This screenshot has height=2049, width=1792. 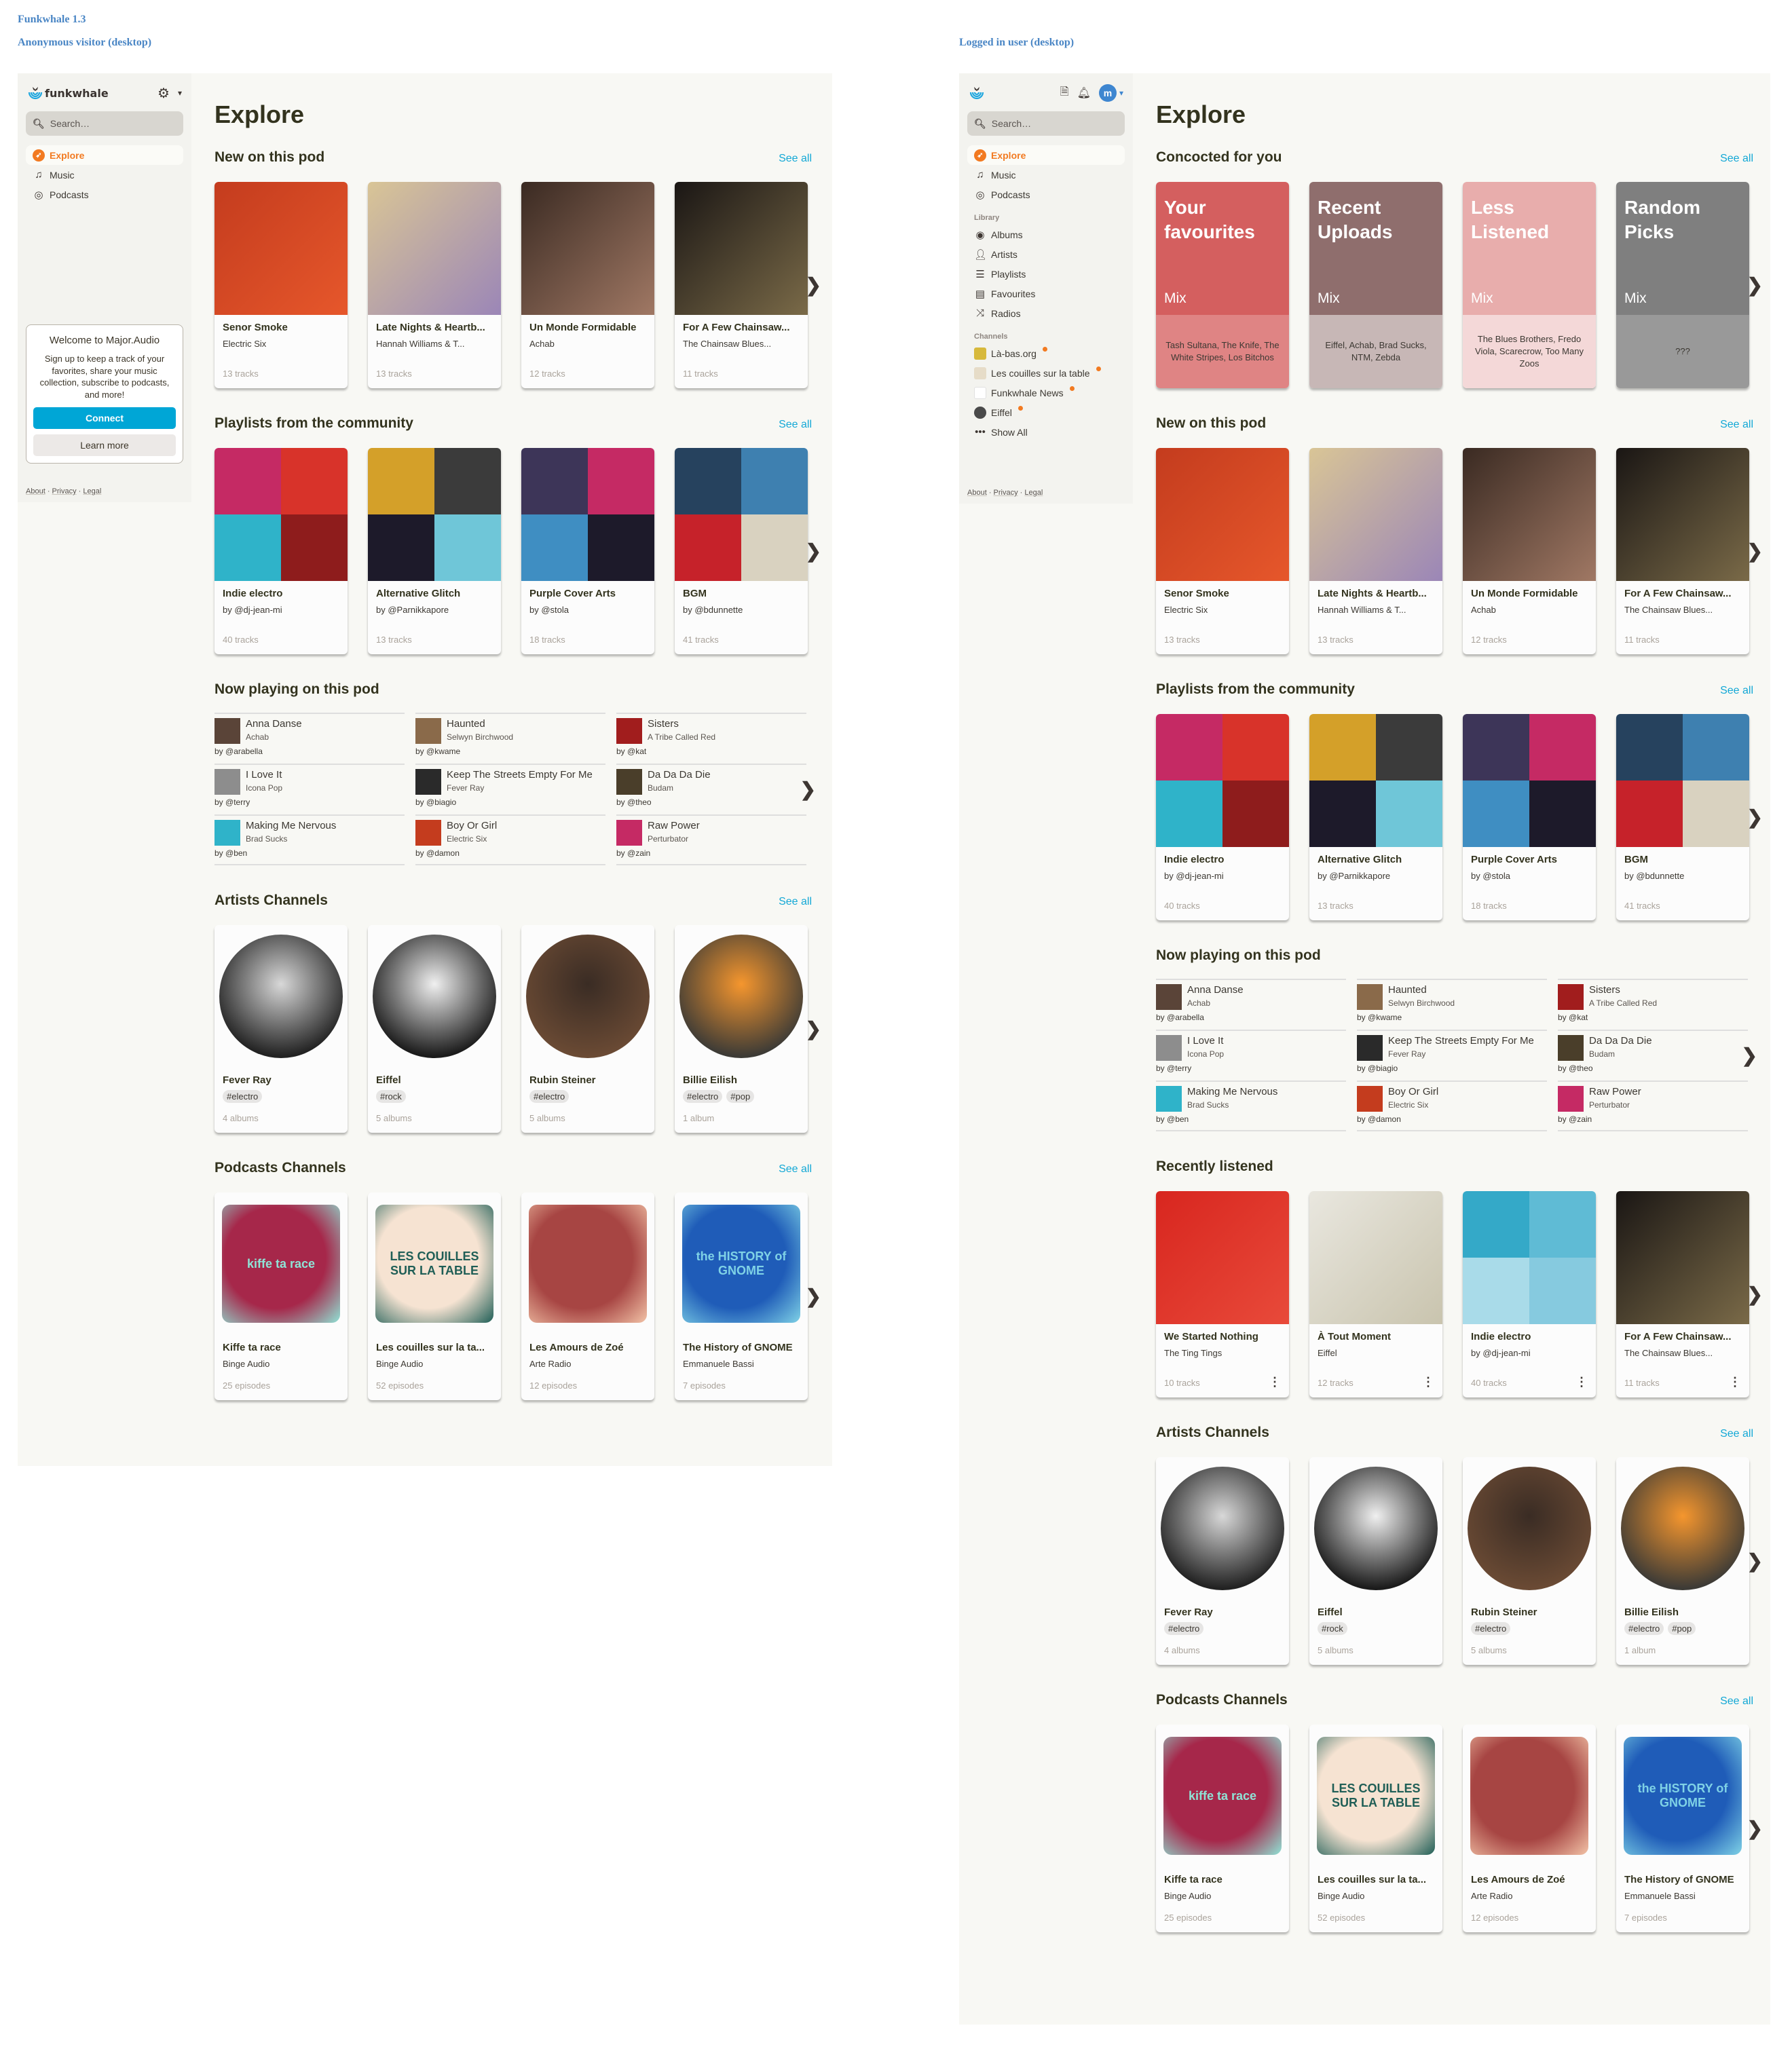 I want to click on tag: #pop, so click(x=1682, y=1628).